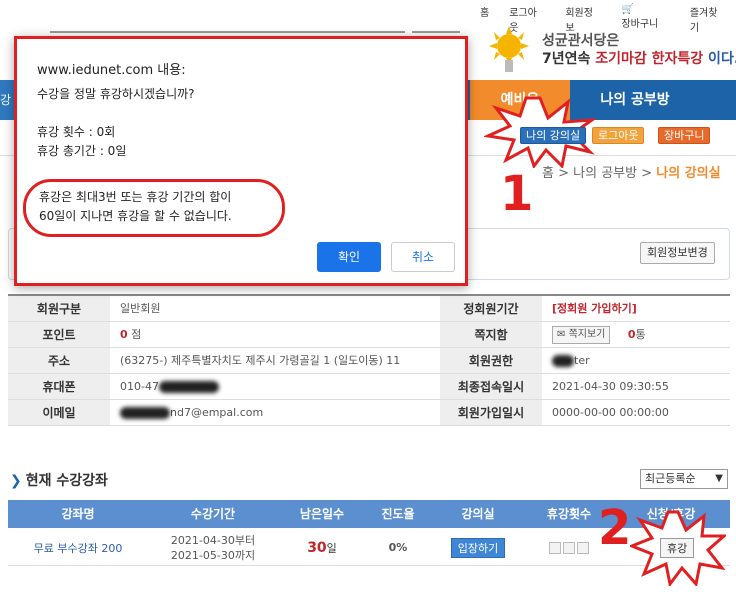 This screenshot has width=736, height=592. I want to click on join-date-label: 회원가입일시, so click(491, 412).